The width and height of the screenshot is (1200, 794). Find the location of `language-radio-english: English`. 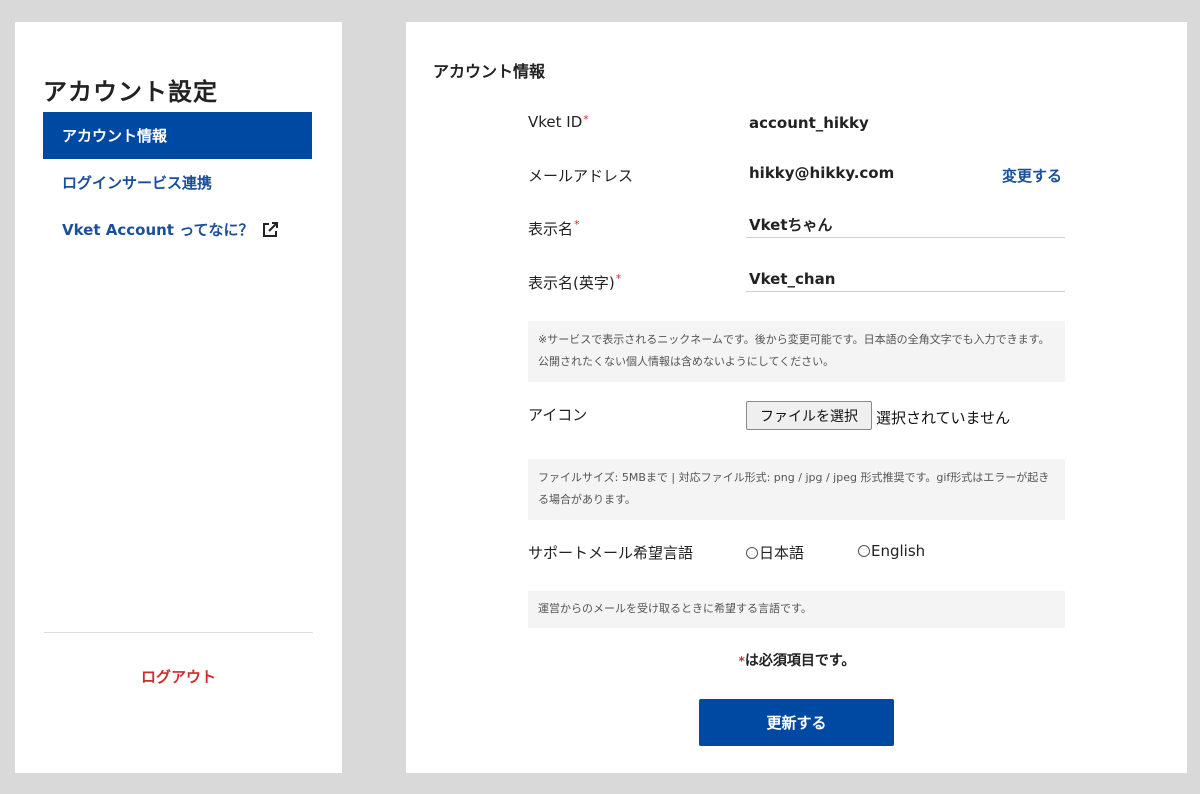

language-radio-english: English is located at coordinates (891, 551).